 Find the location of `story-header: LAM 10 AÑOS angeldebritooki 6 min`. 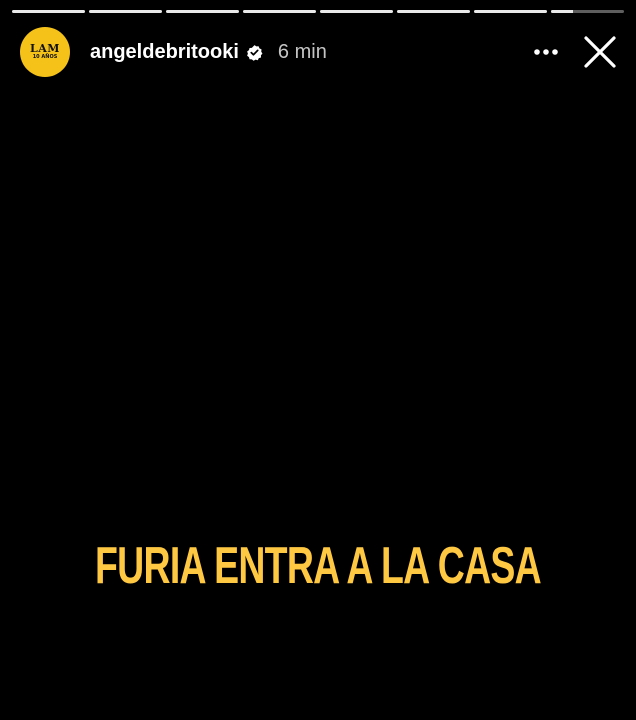

story-header: LAM 10 AÑOS angeldebritooki 6 min is located at coordinates (320, 52).